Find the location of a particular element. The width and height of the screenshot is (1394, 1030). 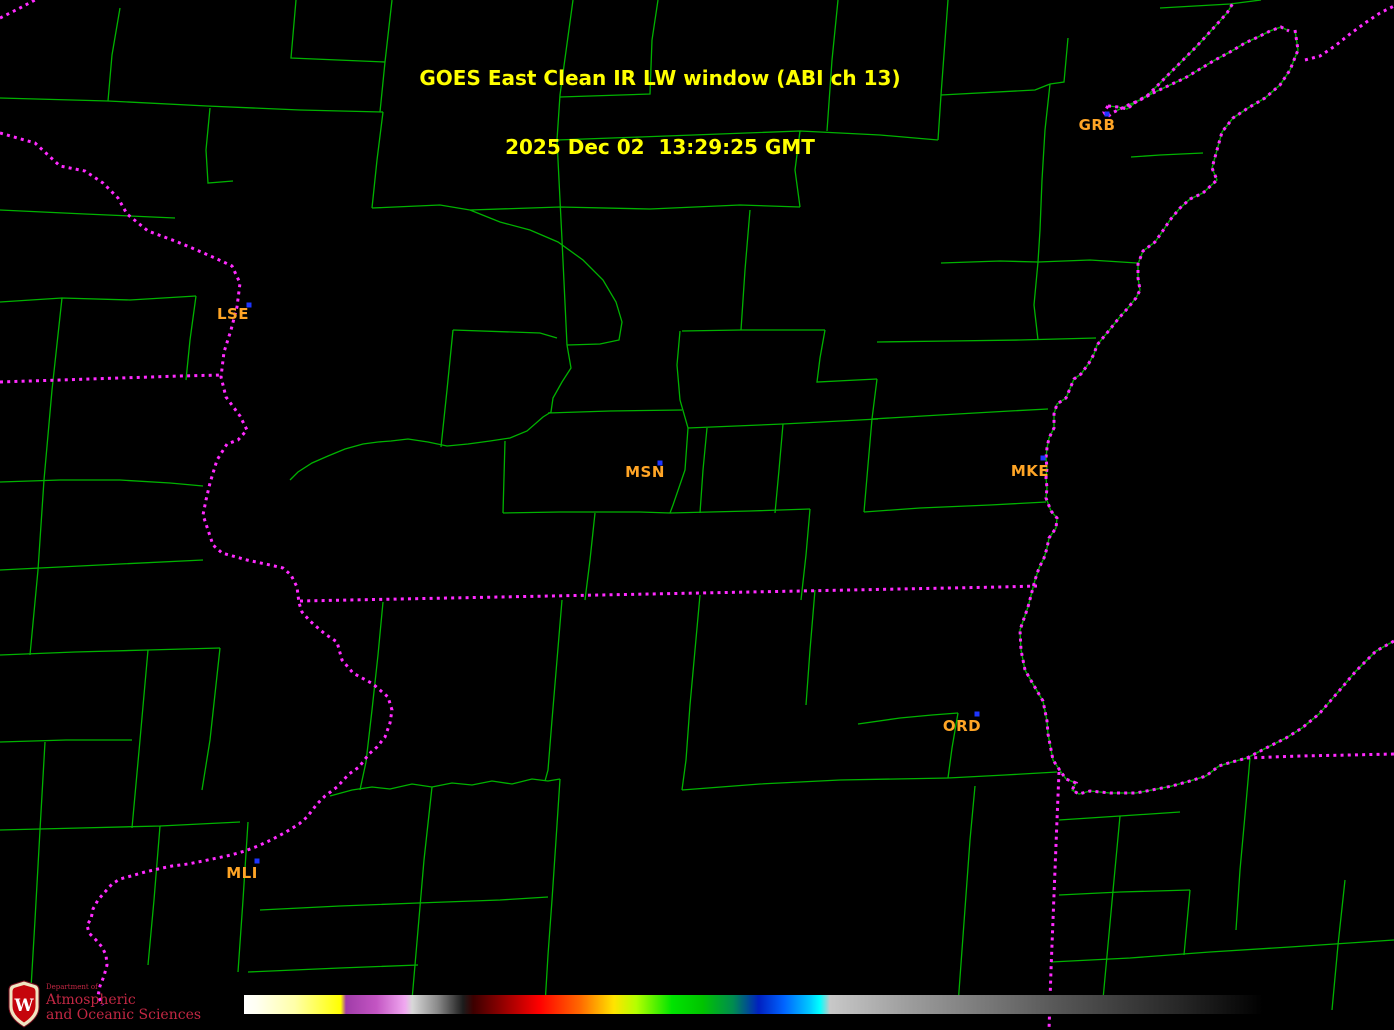

title-line-2: 2025 Dec 02 13:29:25 GMT is located at coordinates (660, 147).